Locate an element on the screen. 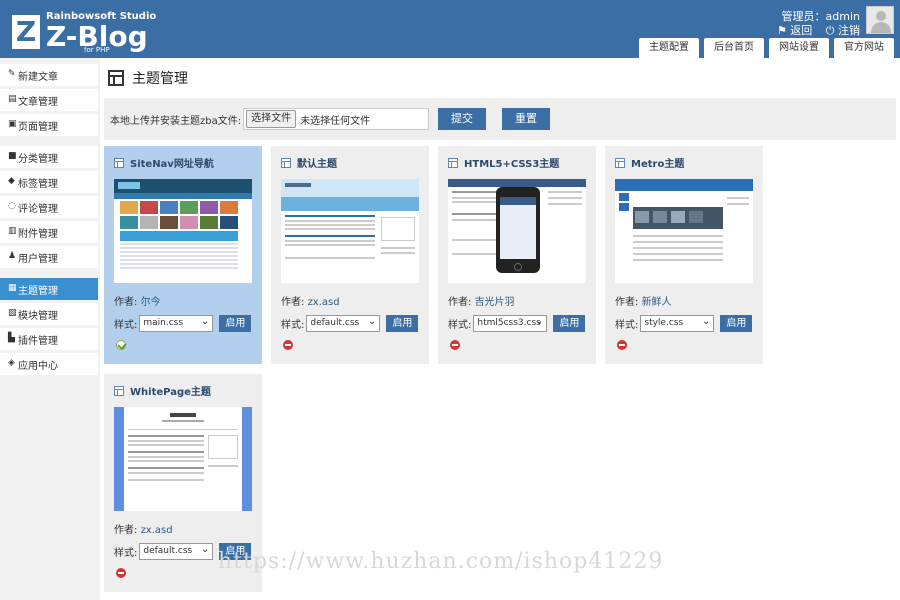 Image resolution: width=900 pixels, height=600 pixels. user-icon: ♟ is located at coordinates (12, 256).